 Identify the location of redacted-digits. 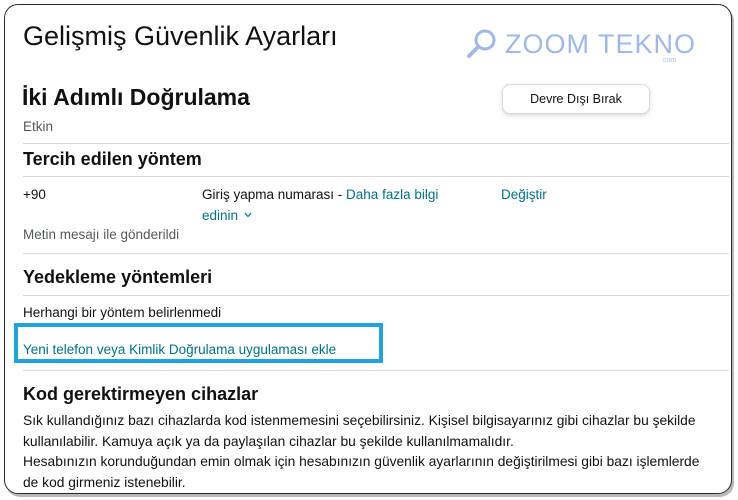
(75, 194).